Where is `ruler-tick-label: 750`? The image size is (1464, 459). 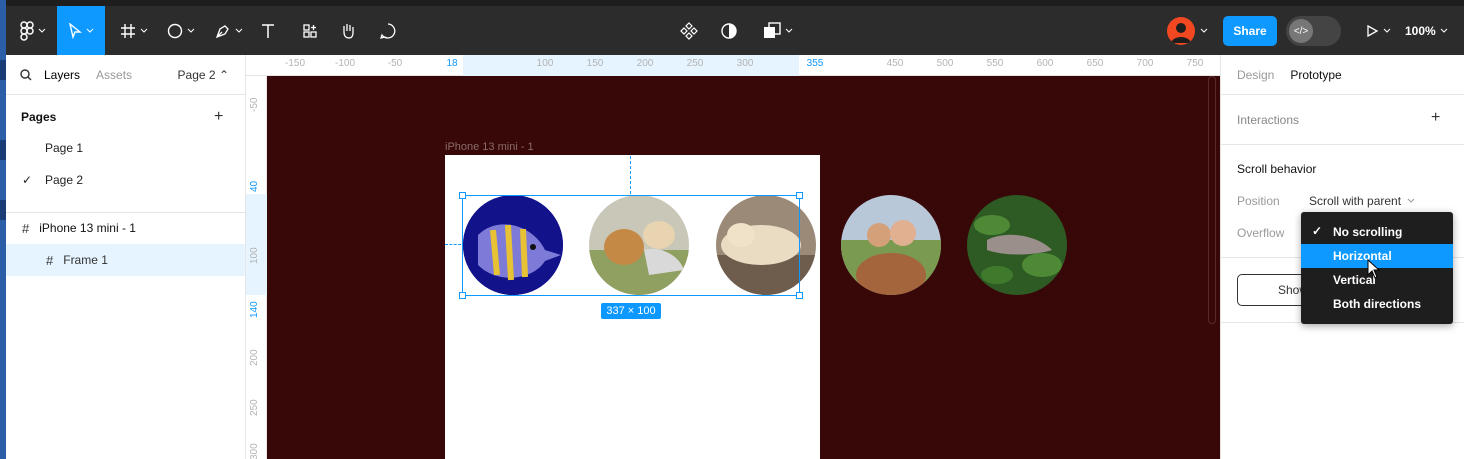 ruler-tick-label: 750 is located at coordinates (1195, 63).